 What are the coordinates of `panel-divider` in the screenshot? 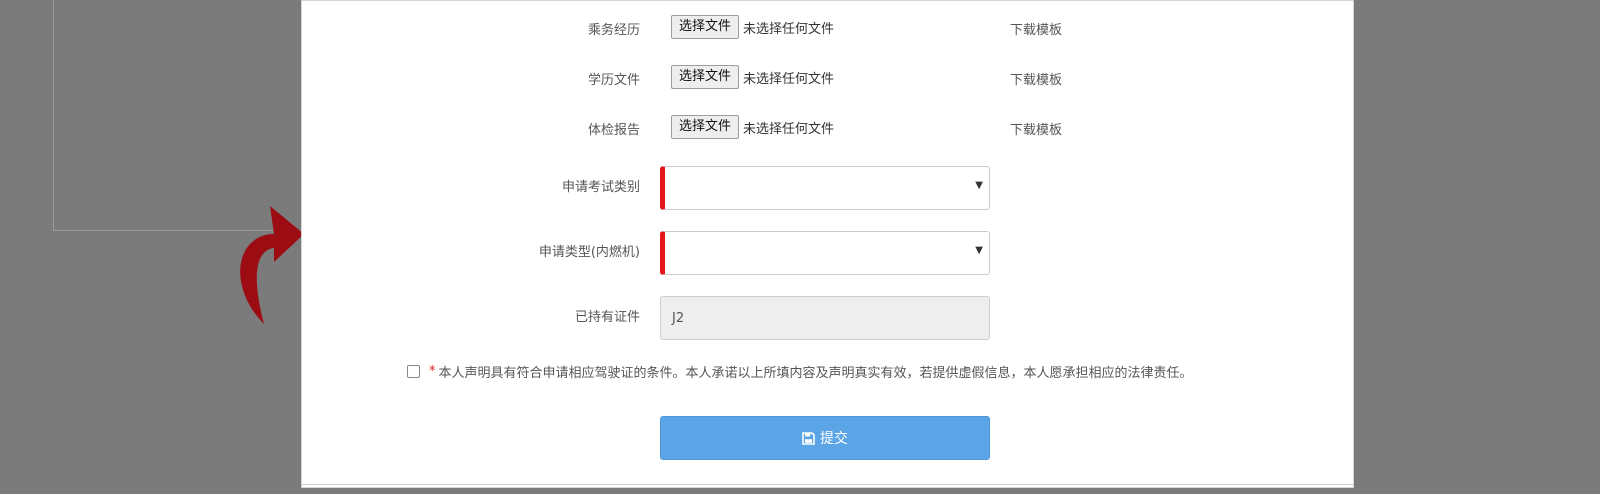 It's located at (827, 484).